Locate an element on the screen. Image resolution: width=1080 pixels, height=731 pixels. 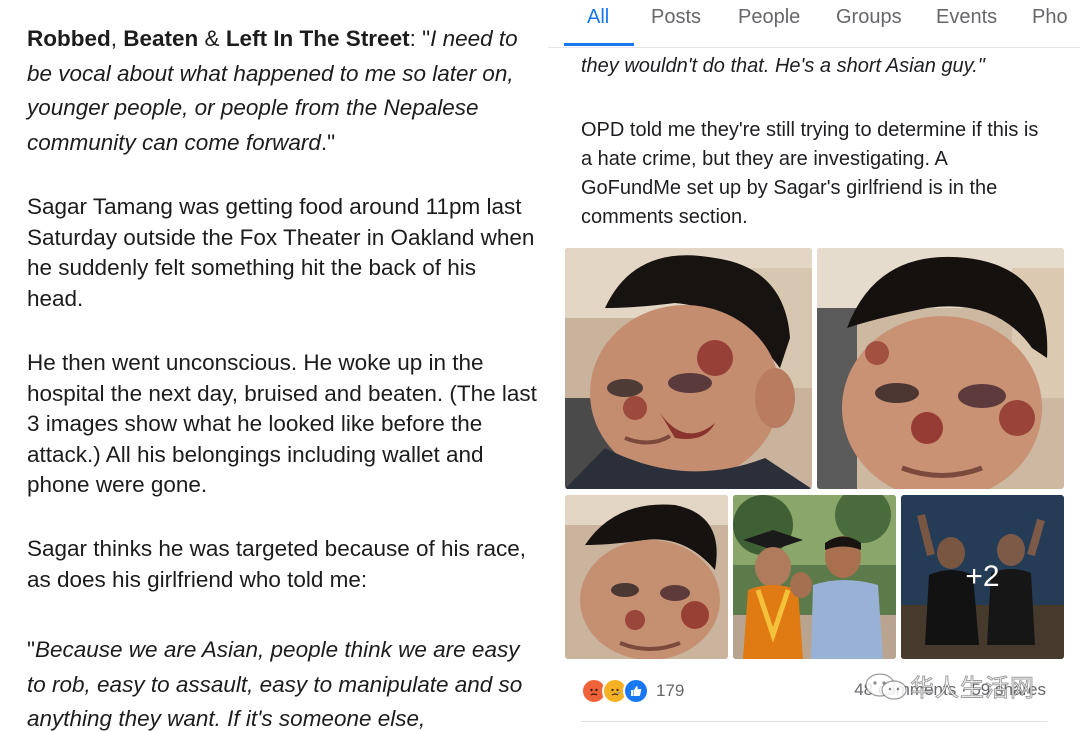
reactions-count: 179 is located at coordinates (670, 690).